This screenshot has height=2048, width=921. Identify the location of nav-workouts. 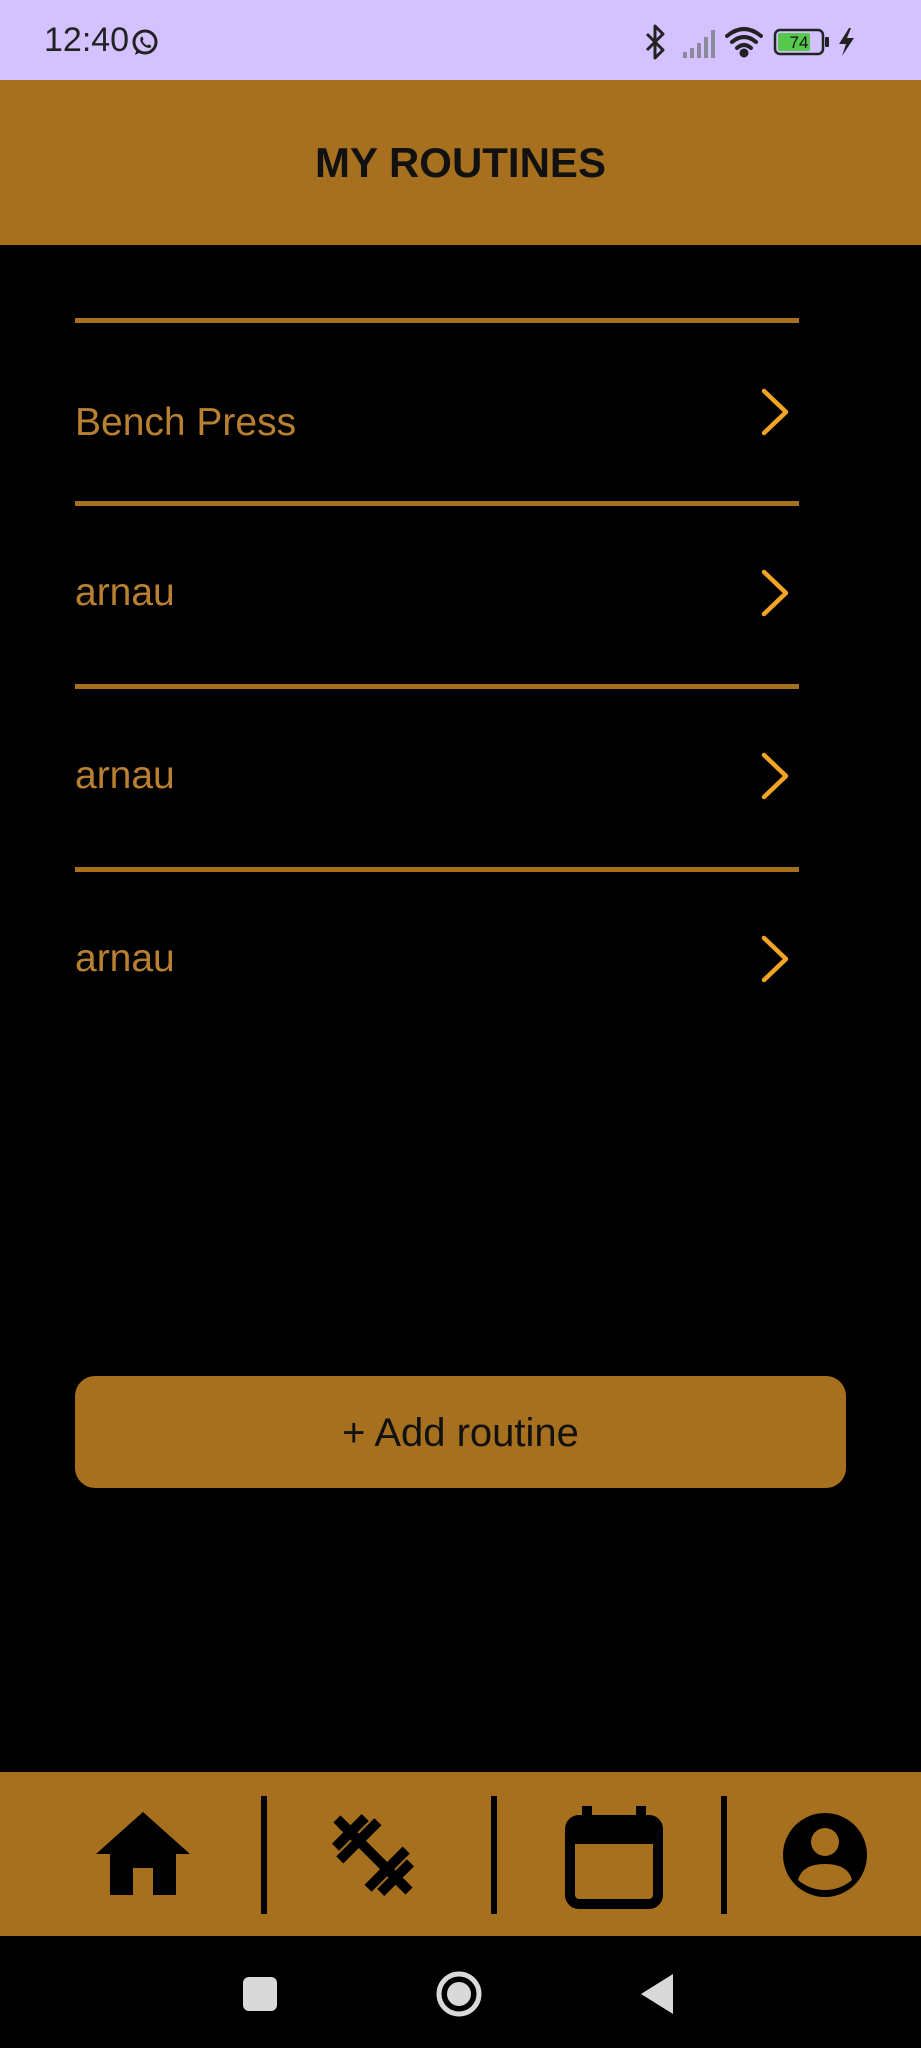
(373, 1855).